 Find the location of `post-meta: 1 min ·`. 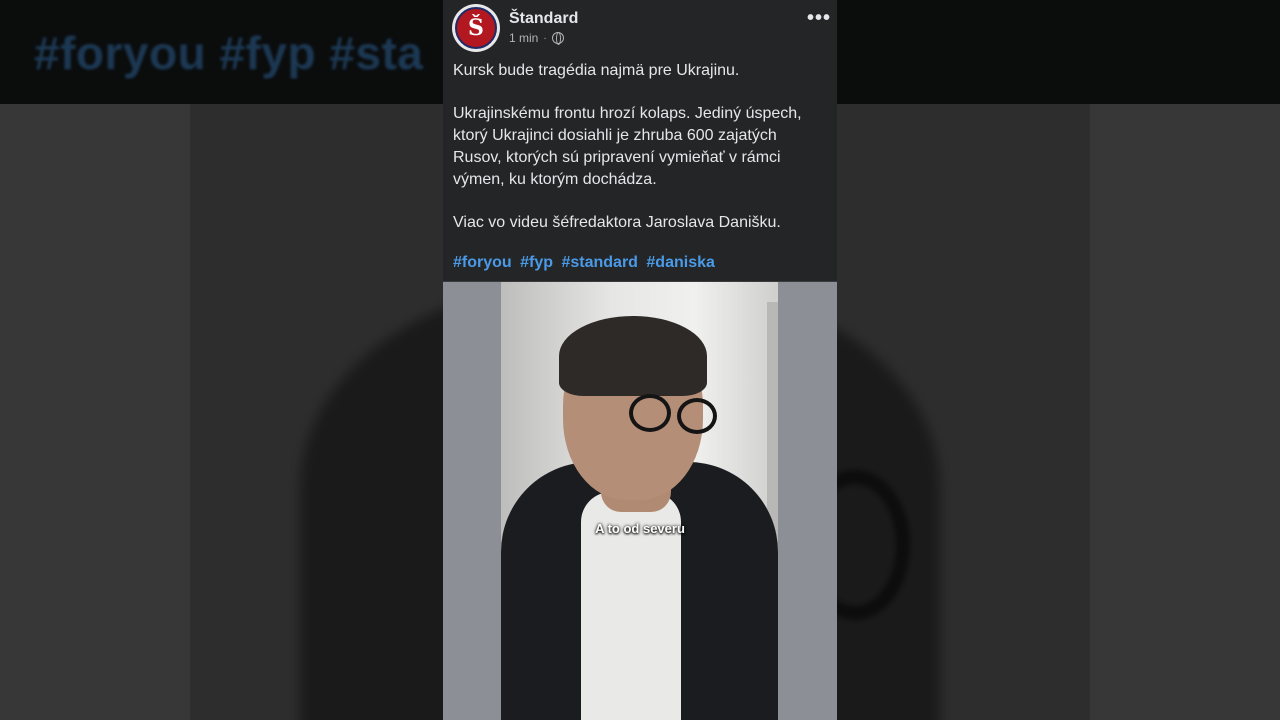

post-meta: 1 min · is located at coordinates (536, 38).